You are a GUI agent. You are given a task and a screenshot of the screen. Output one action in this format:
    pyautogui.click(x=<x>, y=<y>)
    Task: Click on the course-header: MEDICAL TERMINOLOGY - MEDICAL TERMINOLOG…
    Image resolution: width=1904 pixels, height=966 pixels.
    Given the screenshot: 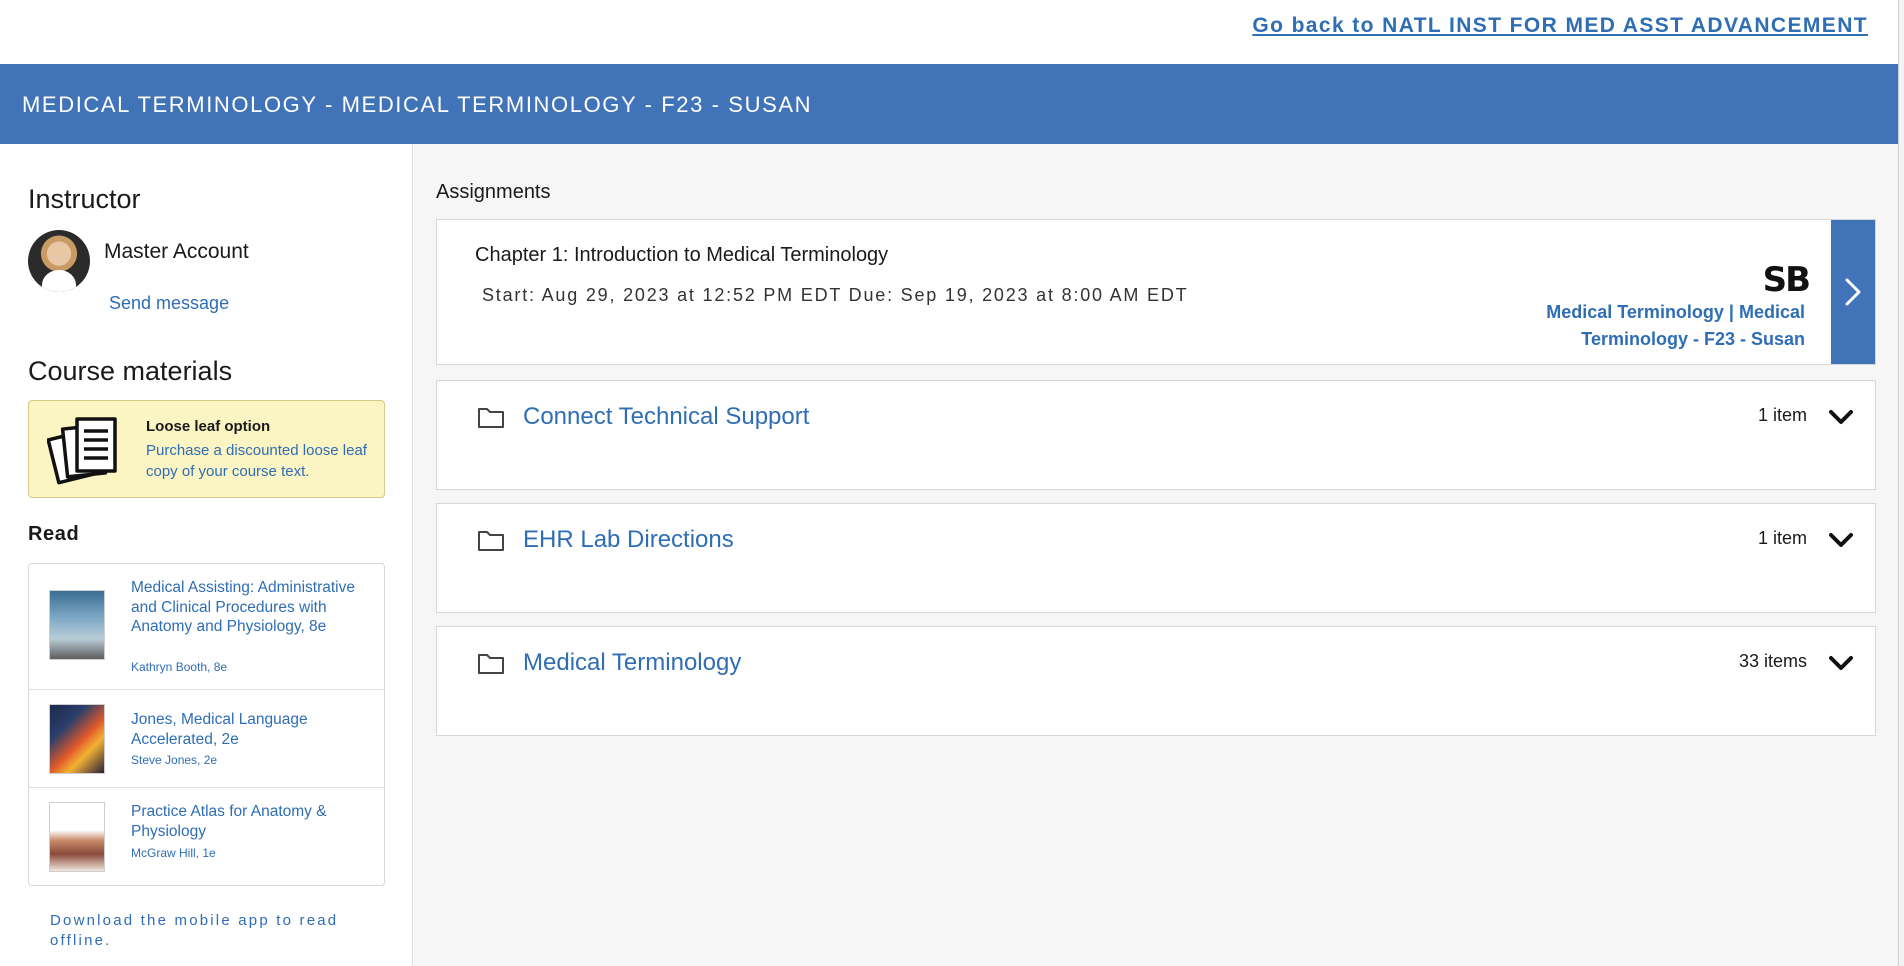 What is the action you would take?
    pyautogui.click(x=949, y=104)
    